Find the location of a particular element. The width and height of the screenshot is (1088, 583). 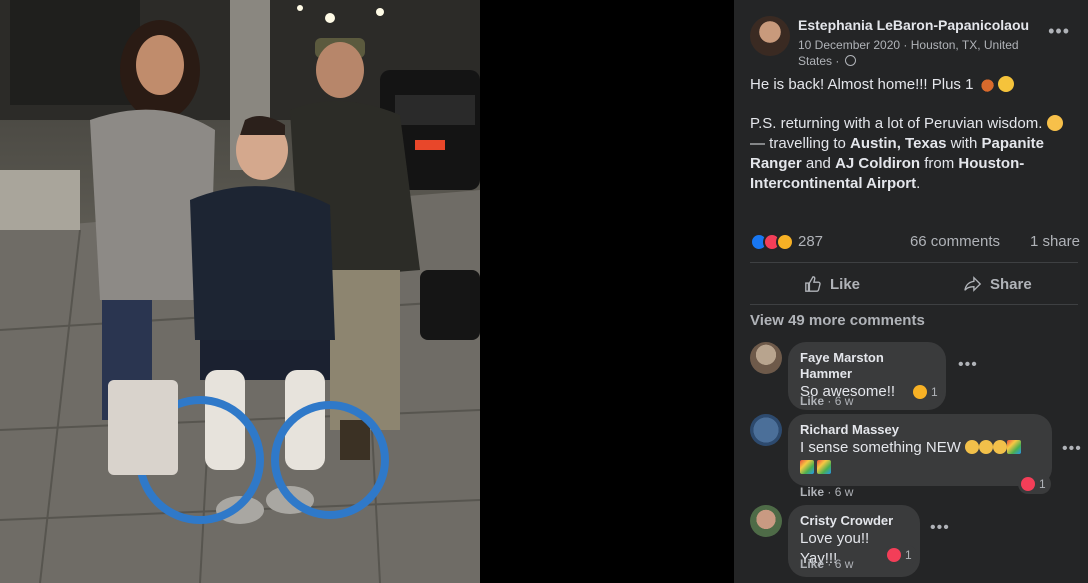

and-text: and is located at coordinates (818, 163).